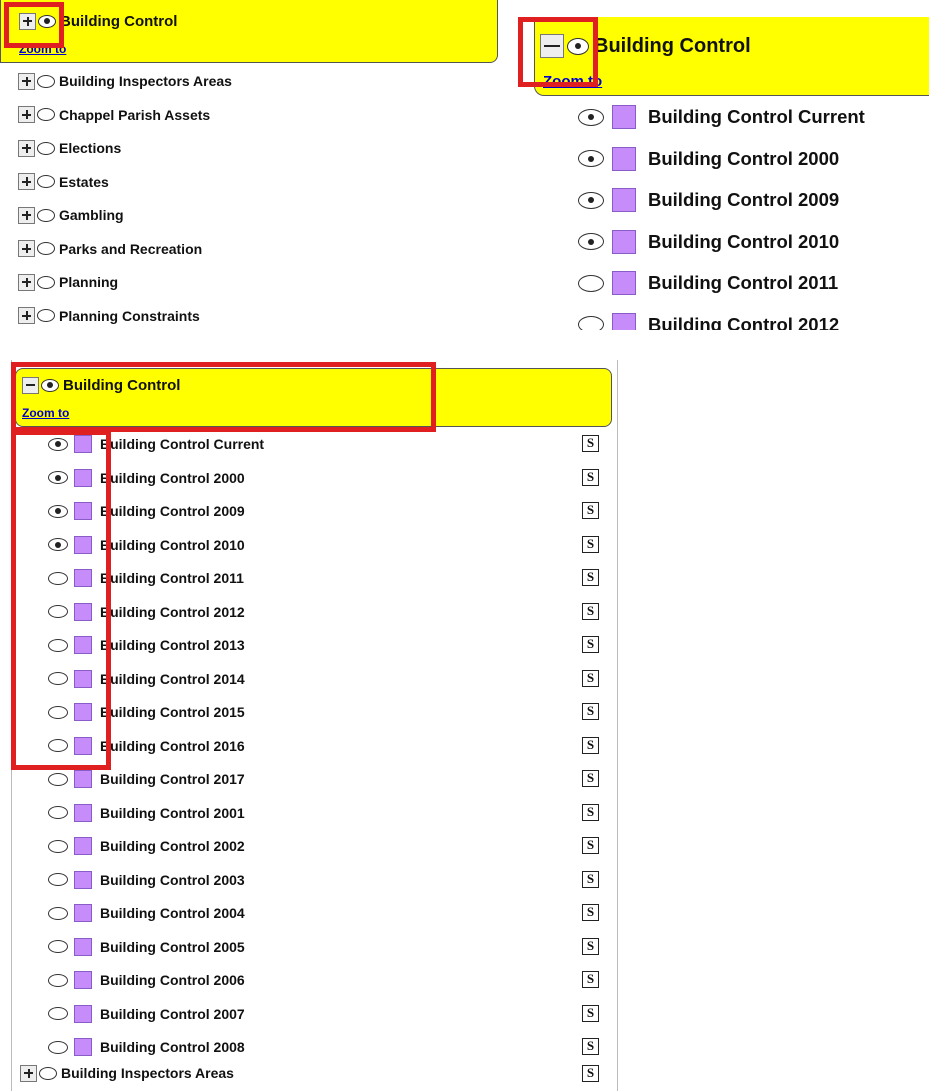 The width and height of the screenshot is (929, 1091). What do you see at coordinates (146, 813) in the screenshot?
I see `layer-row: Building Control 2001` at bounding box center [146, 813].